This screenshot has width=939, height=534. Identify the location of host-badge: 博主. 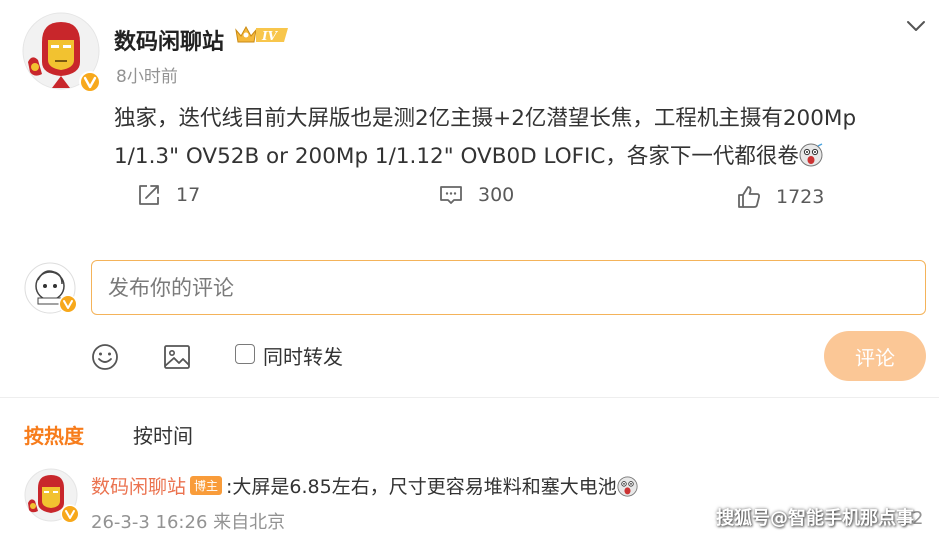
(206, 485).